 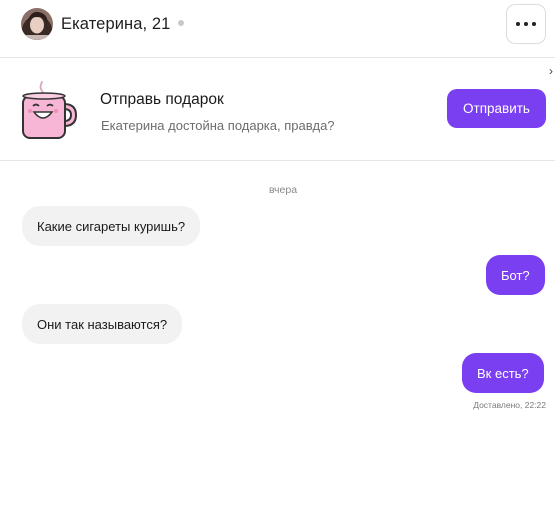 What do you see at coordinates (551, 71) in the screenshot?
I see `chevron-right-icon: ›` at bounding box center [551, 71].